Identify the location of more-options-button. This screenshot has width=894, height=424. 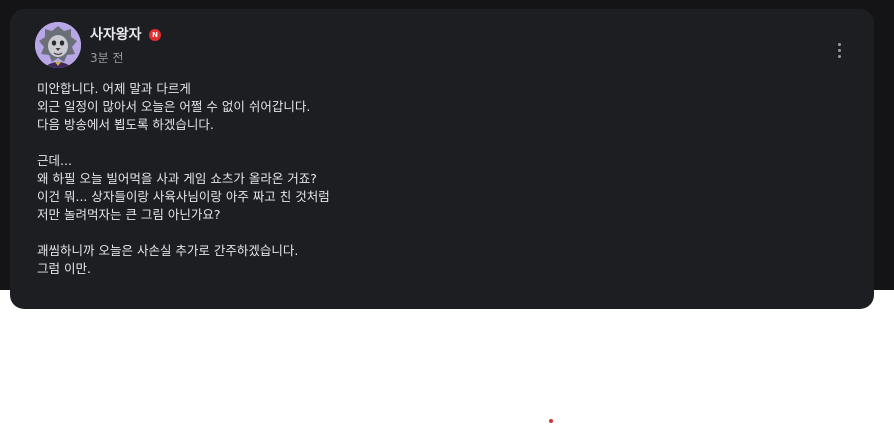
(840, 50).